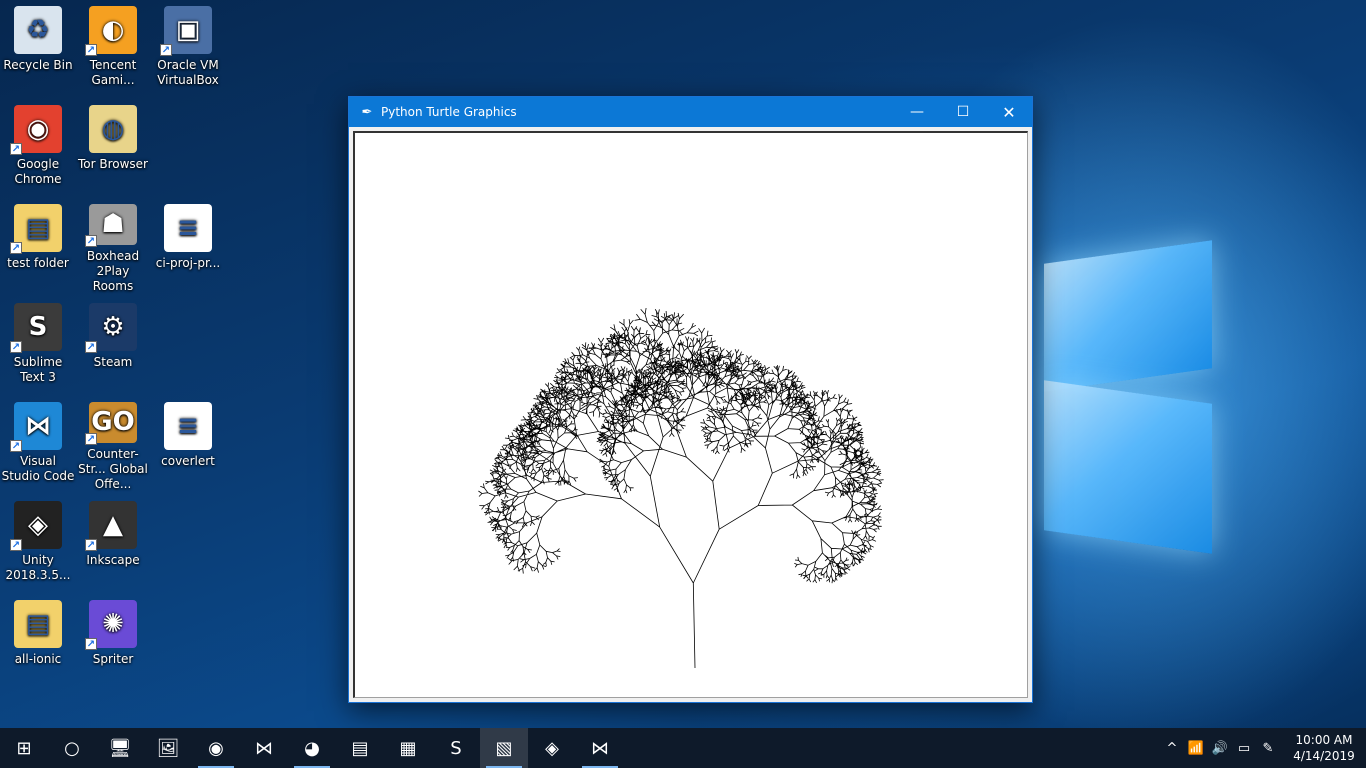  What do you see at coordinates (113, 362) in the screenshot?
I see `desktop-icon-label: Steam` at bounding box center [113, 362].